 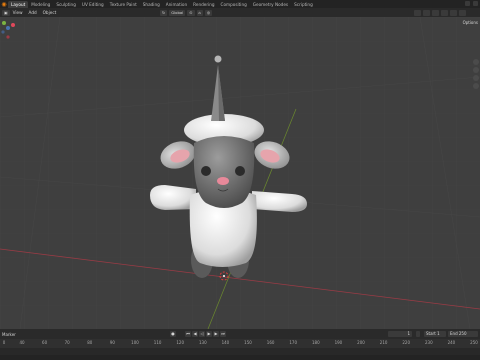 I want to click on prev-keyframe-icon: ◀, so click(x=195, y=334).